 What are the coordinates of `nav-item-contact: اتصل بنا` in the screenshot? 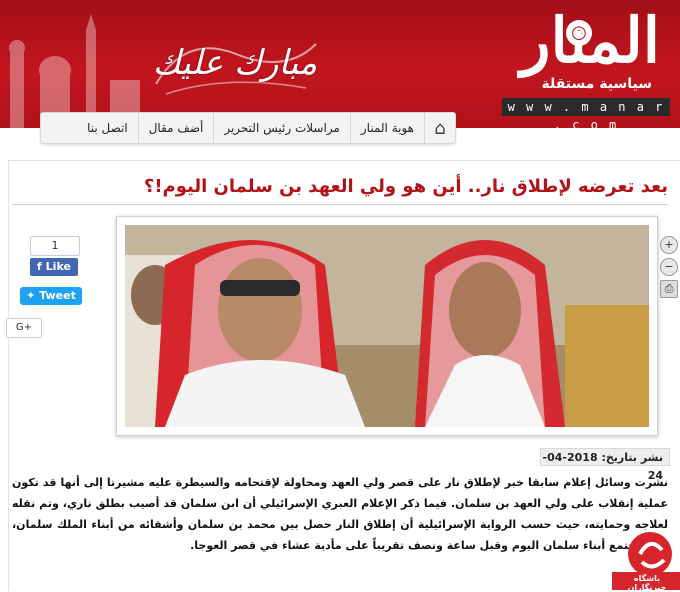 It's located at (107, 128).